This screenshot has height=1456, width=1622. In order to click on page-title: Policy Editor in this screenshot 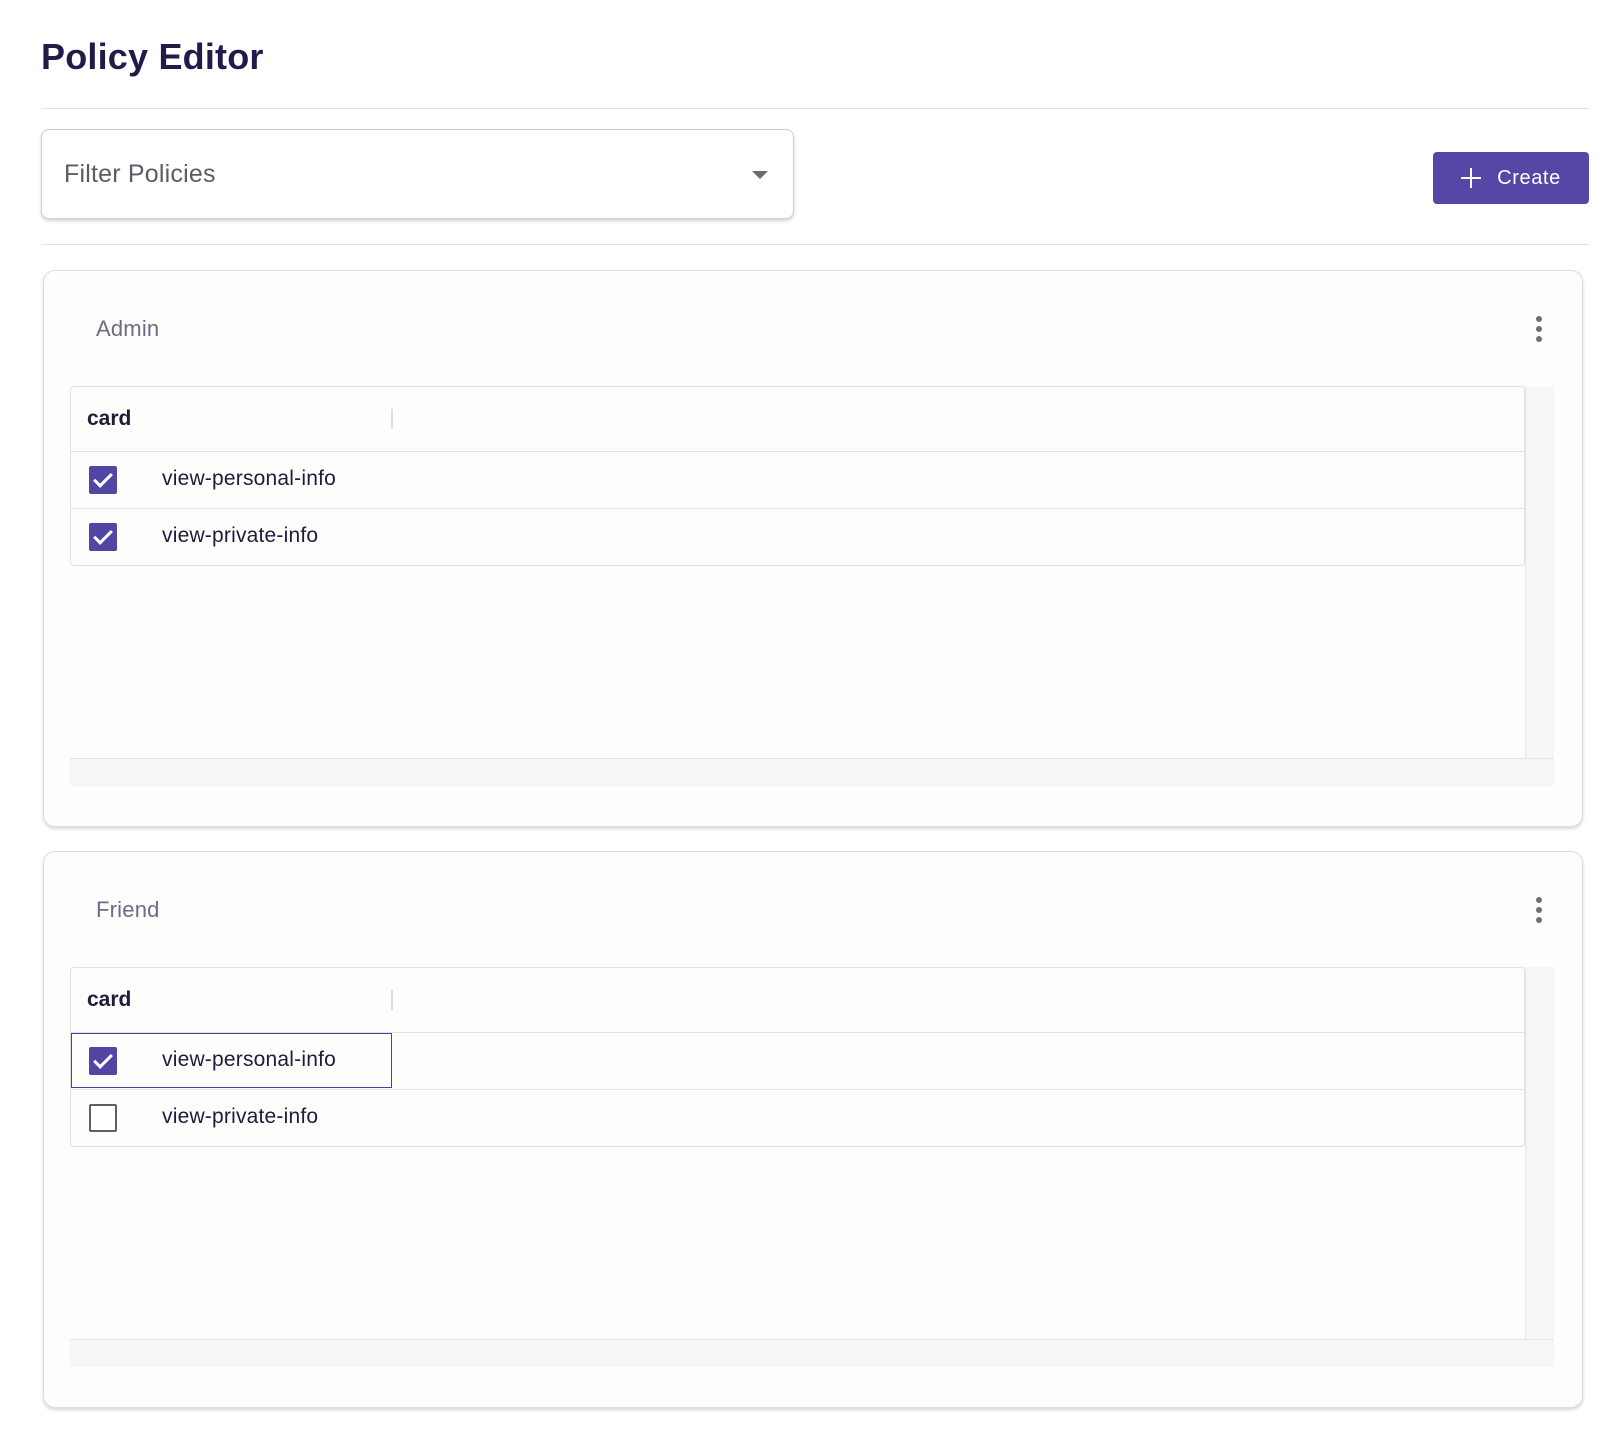, I will do `click(152, 56)`.